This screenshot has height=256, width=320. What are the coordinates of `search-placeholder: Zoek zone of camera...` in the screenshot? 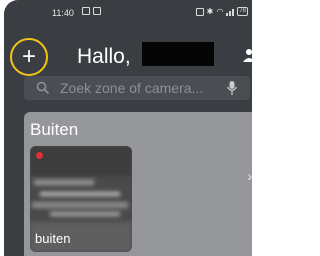 It's located at (132, 88).